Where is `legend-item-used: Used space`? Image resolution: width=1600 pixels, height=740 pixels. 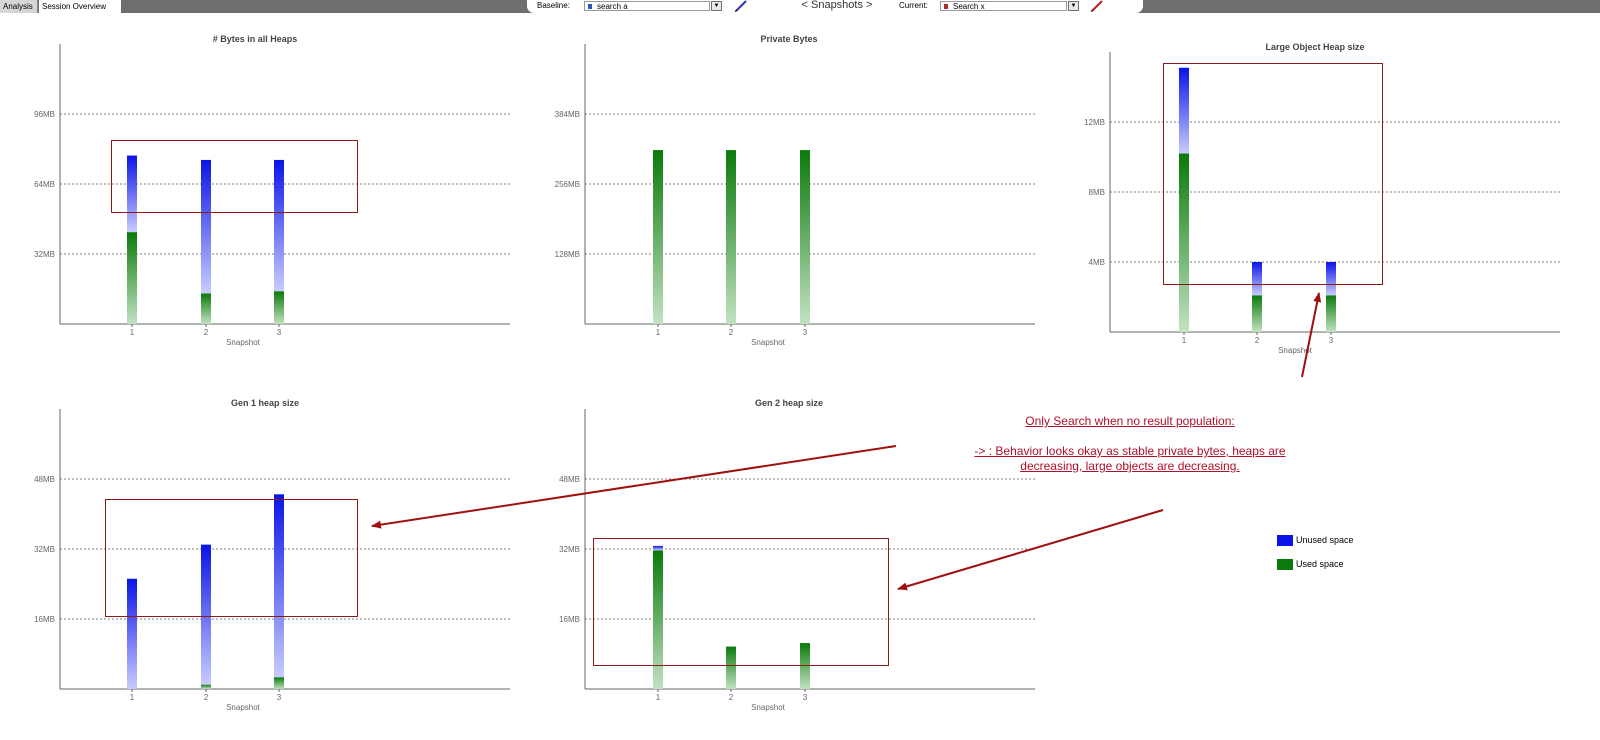
legend-item-used: Used space is located at coordinates (1315, 564).